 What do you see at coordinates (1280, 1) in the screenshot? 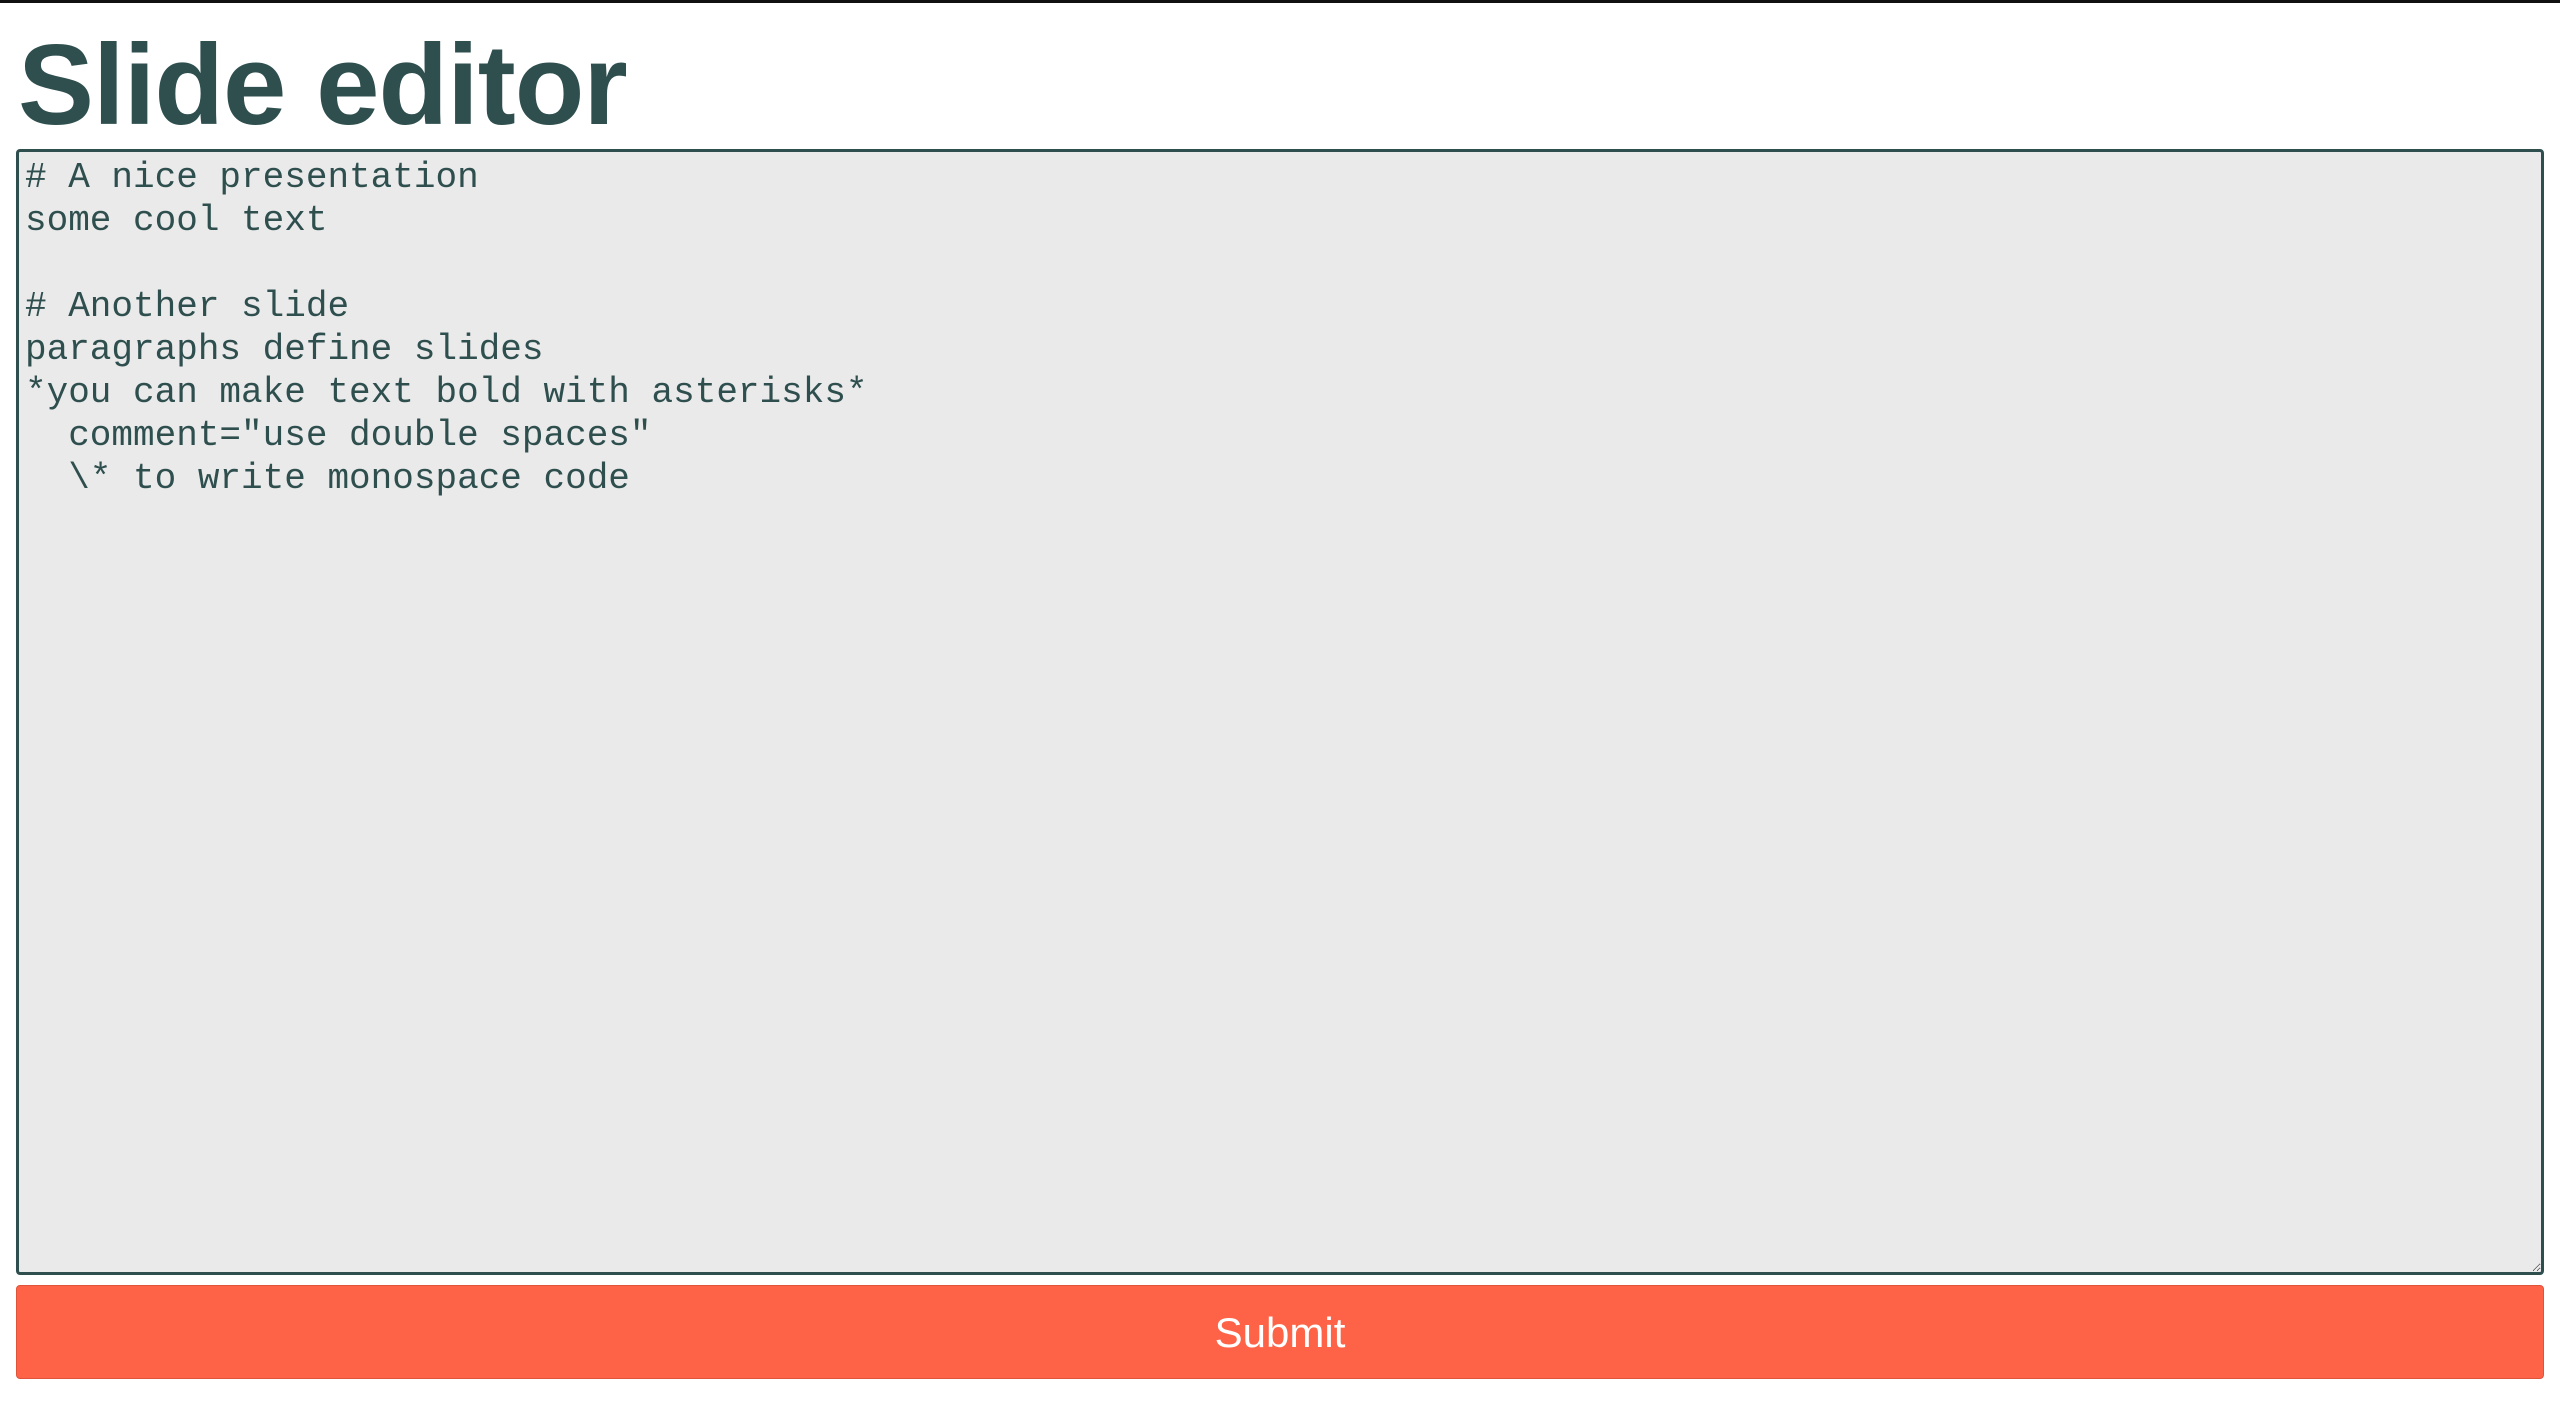
I see `top-border` at bounding box center [1280, 1].